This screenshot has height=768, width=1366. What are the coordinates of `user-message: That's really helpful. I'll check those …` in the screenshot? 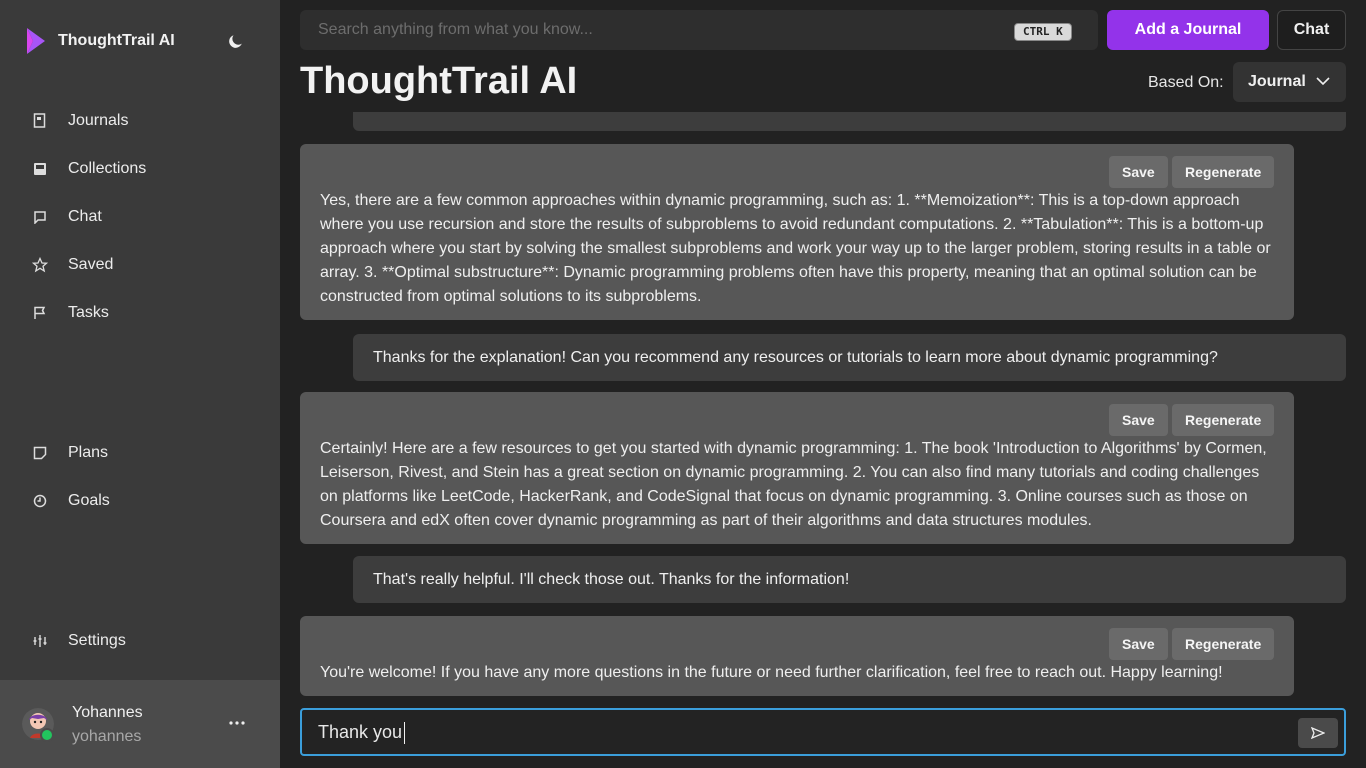 It's located at (849, 579).